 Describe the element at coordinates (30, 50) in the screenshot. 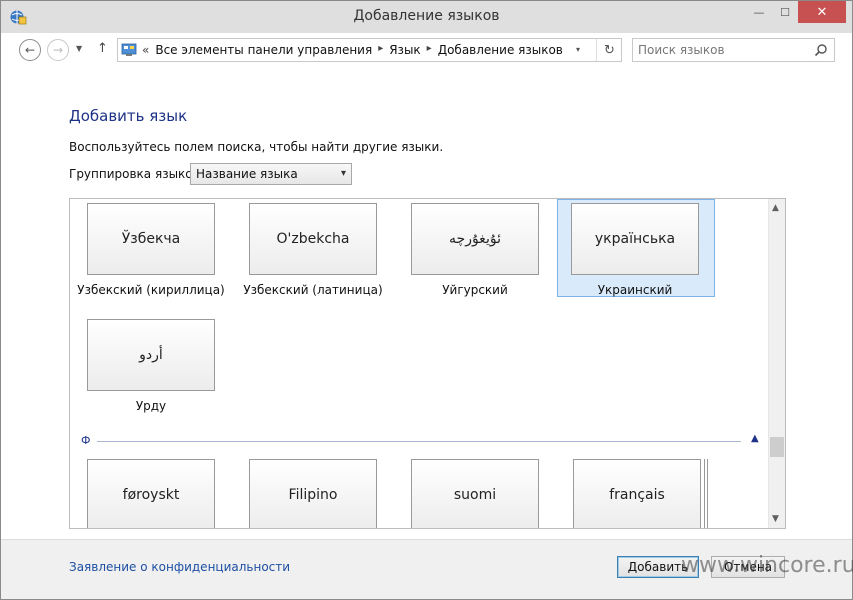

I see `back-button: ←` at that location.